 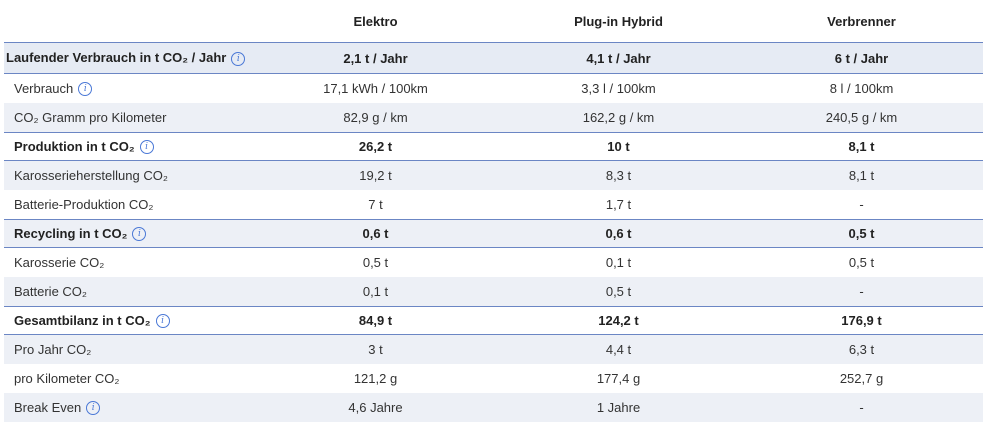 What do you see at coordinates (618, 21) in the screenshot?
I see `header-plug-in-hybrid: Plug-in Hybrid` at bounding box center [618, 21].